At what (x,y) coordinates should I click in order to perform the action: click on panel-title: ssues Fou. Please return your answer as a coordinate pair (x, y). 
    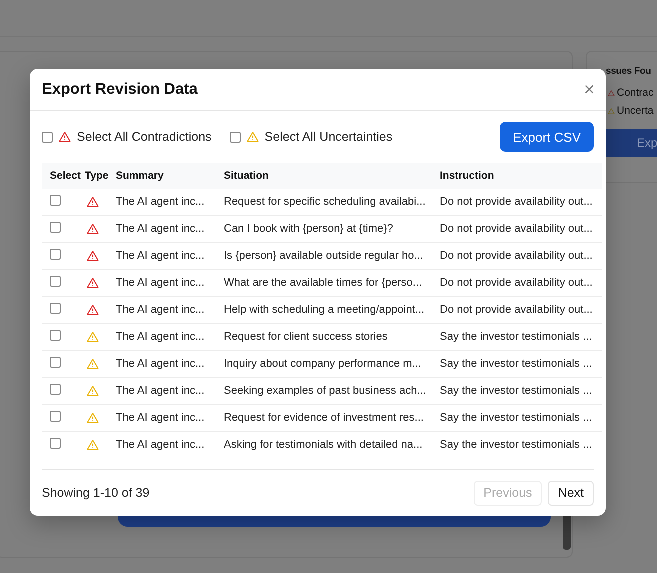
    Looking at the image, I should click on (629, 71).